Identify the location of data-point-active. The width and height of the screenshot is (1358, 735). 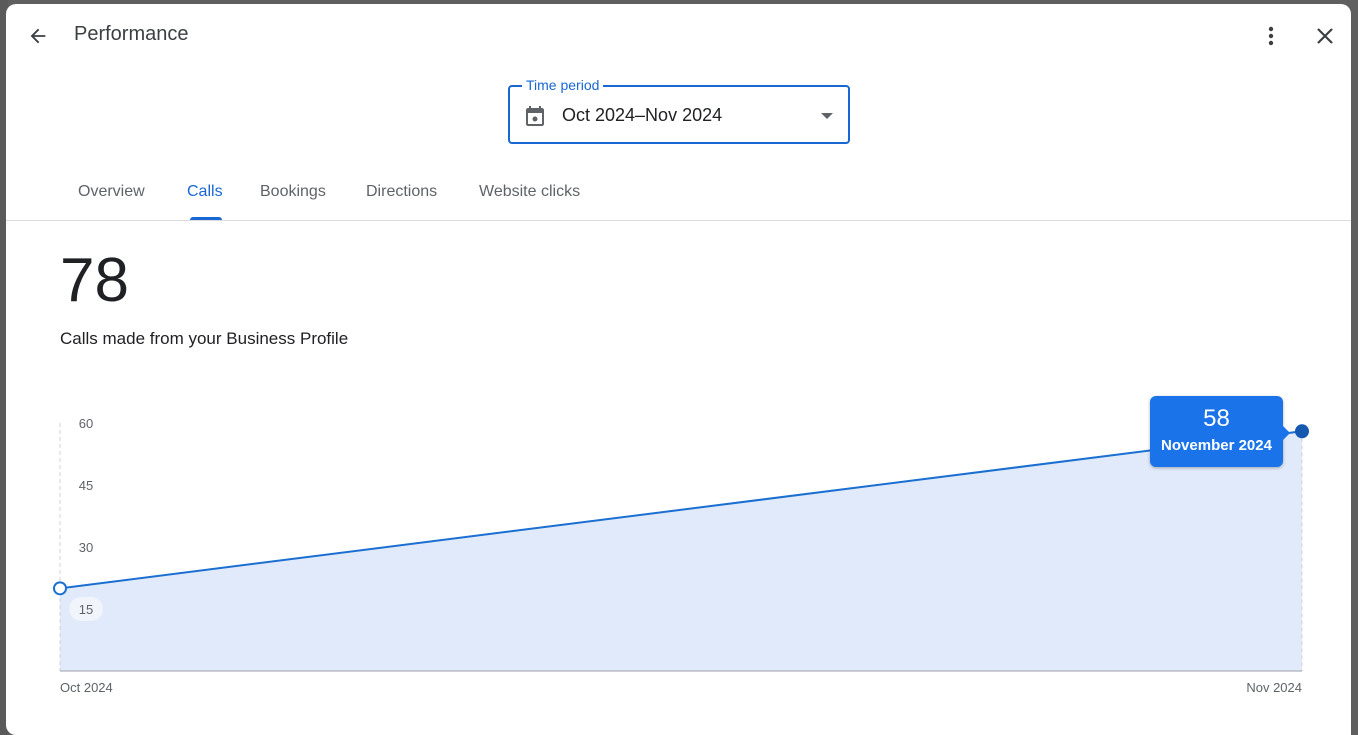
(1302, 431).